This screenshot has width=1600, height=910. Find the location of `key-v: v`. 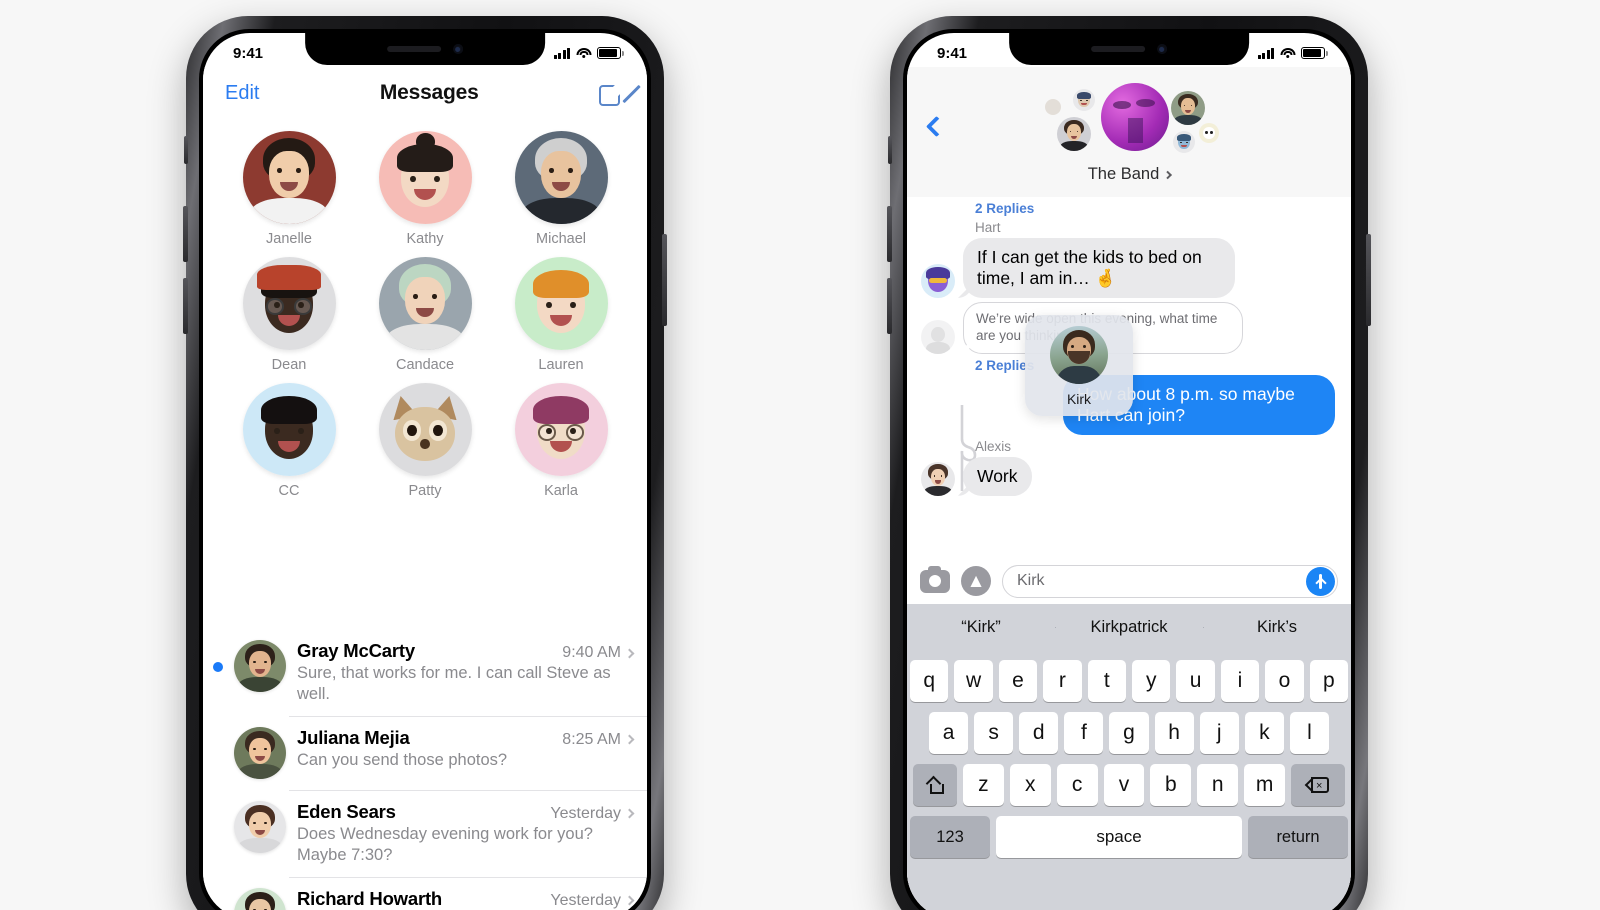

key-v: v is located at coordinates (1124, 785).